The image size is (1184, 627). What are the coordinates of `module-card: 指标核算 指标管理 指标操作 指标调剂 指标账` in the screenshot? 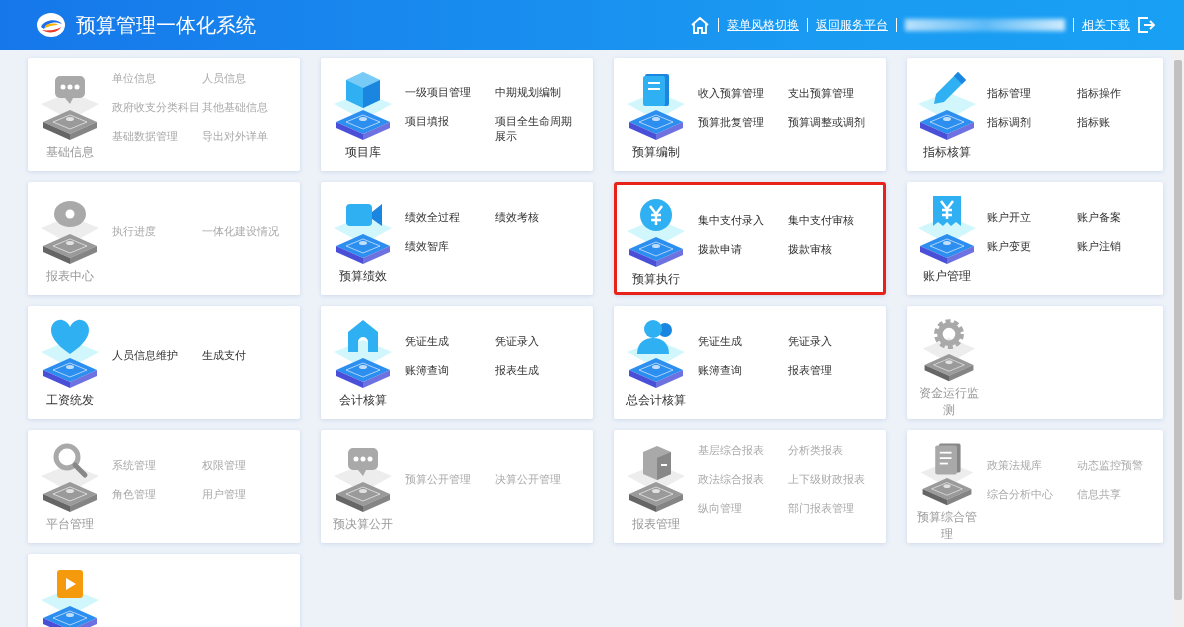 It's located at (1035, 114).